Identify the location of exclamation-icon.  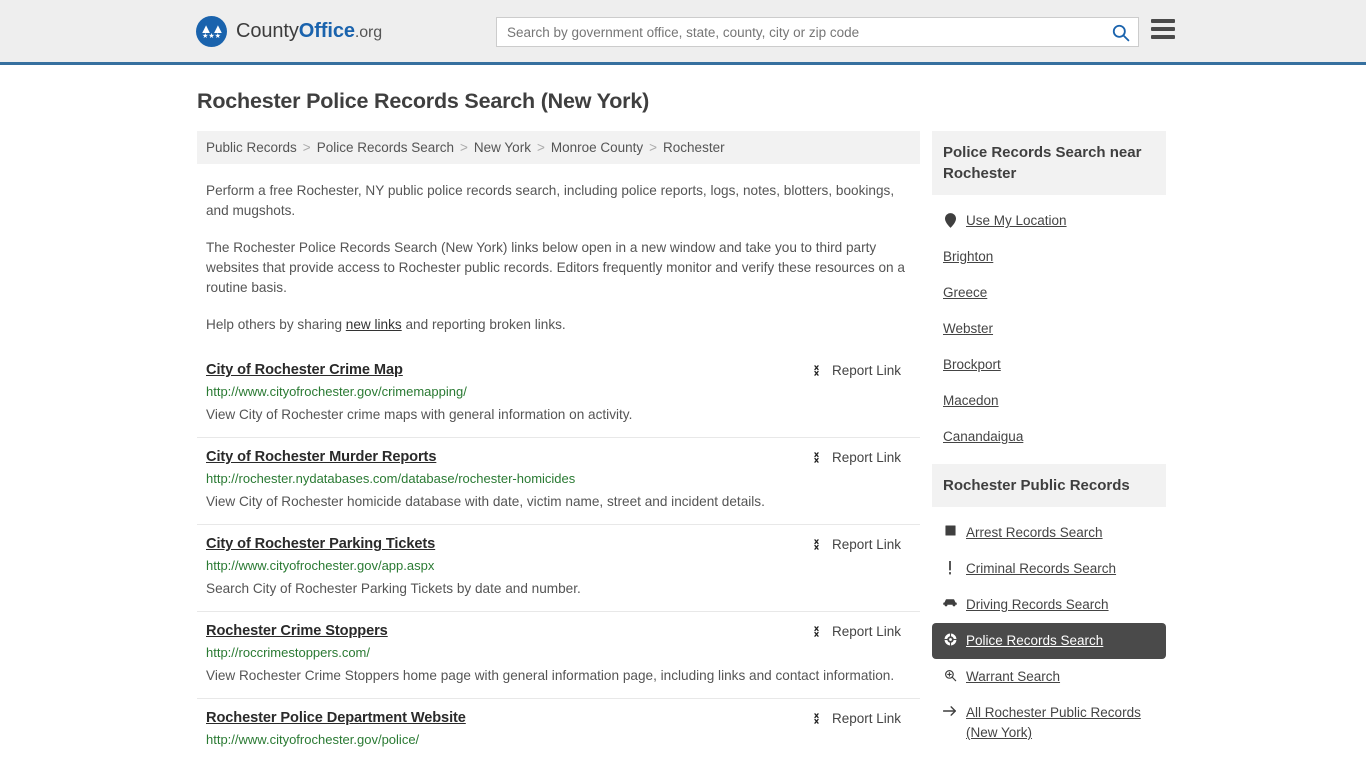
(950, 568).